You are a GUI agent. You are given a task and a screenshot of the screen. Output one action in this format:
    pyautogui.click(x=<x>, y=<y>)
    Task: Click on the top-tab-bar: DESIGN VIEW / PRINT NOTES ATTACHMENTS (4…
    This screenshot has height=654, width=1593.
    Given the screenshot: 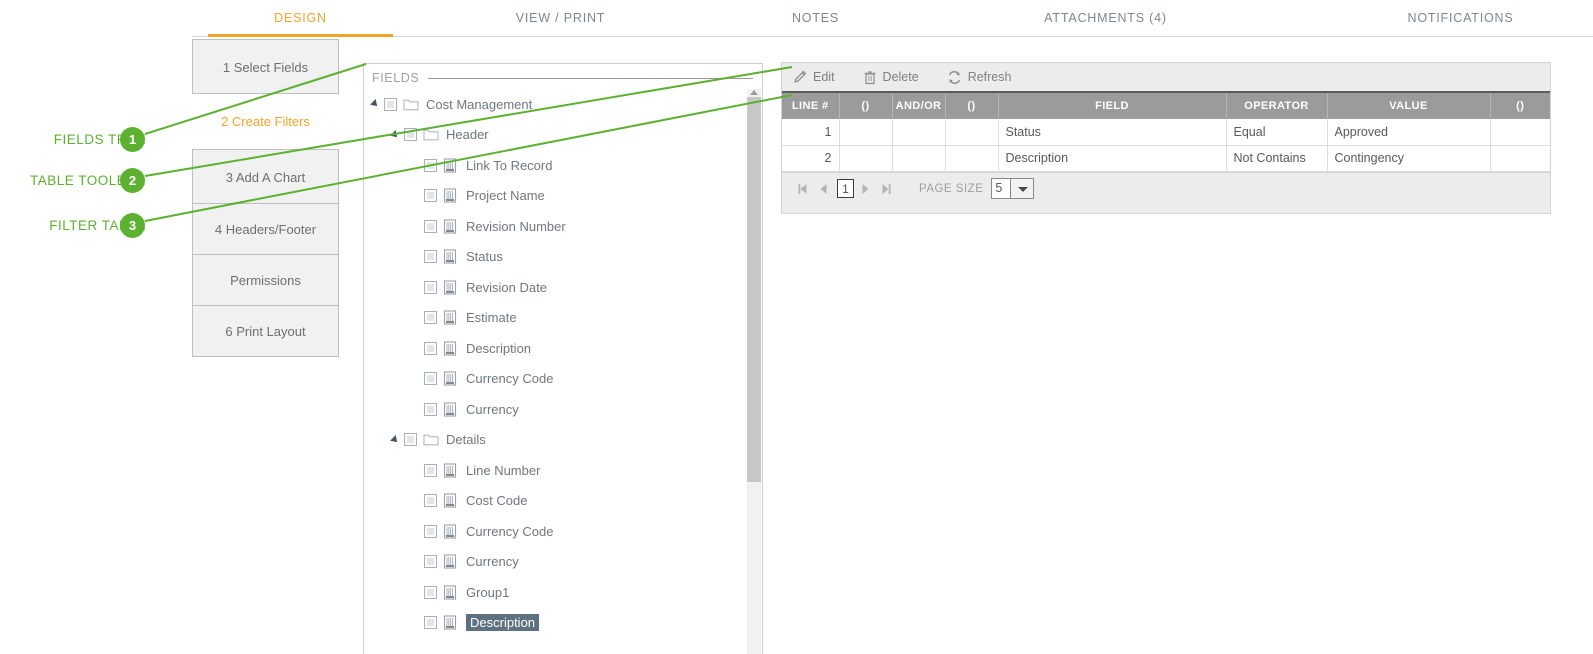 What is the action you would take?
    pyautogui.click(x=796, y=19)
    